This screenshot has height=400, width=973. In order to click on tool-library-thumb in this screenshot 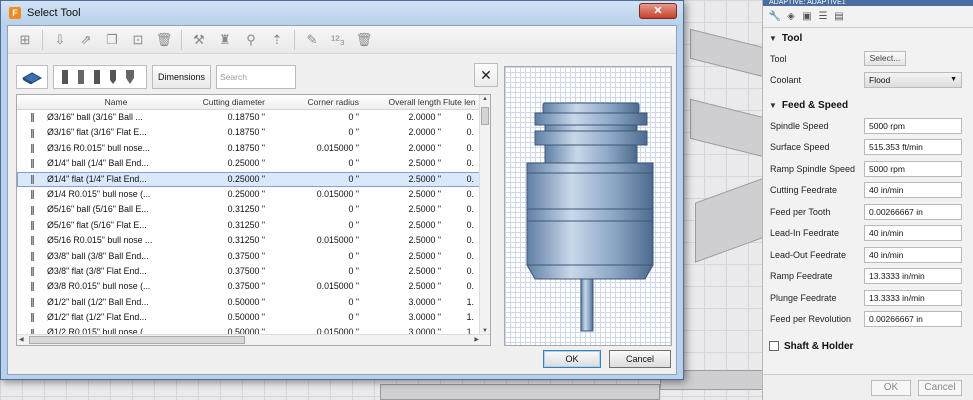, I will do `click(32, 77)`.